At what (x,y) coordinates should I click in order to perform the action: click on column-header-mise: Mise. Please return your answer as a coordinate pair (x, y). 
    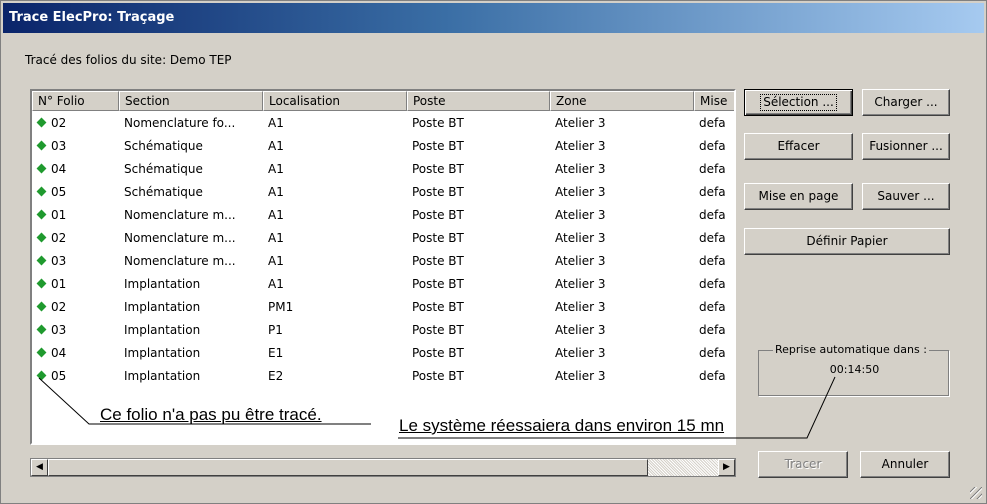
    Looking at the image, I should click on (714, 101).